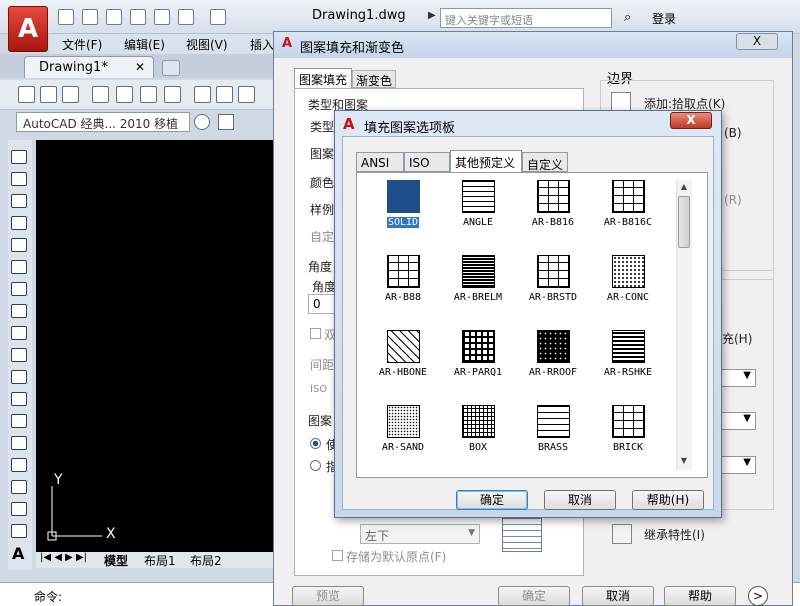 The width and height of the screenshot is (800, 606). Describe the element at coordinates (172, 94) in the screenshot. I see `3d-dwf-icon` at that location.